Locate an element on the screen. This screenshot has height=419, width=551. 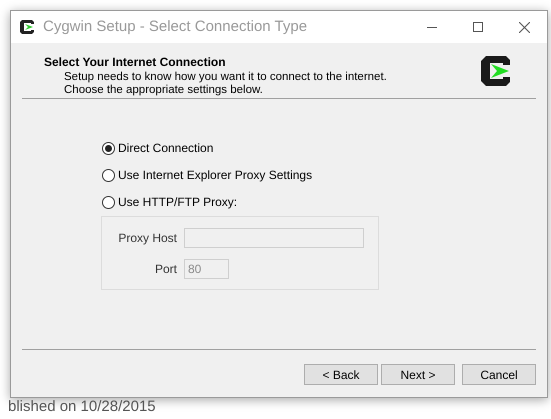
field-label: Proxy Host is located at coordinates (147, 238).